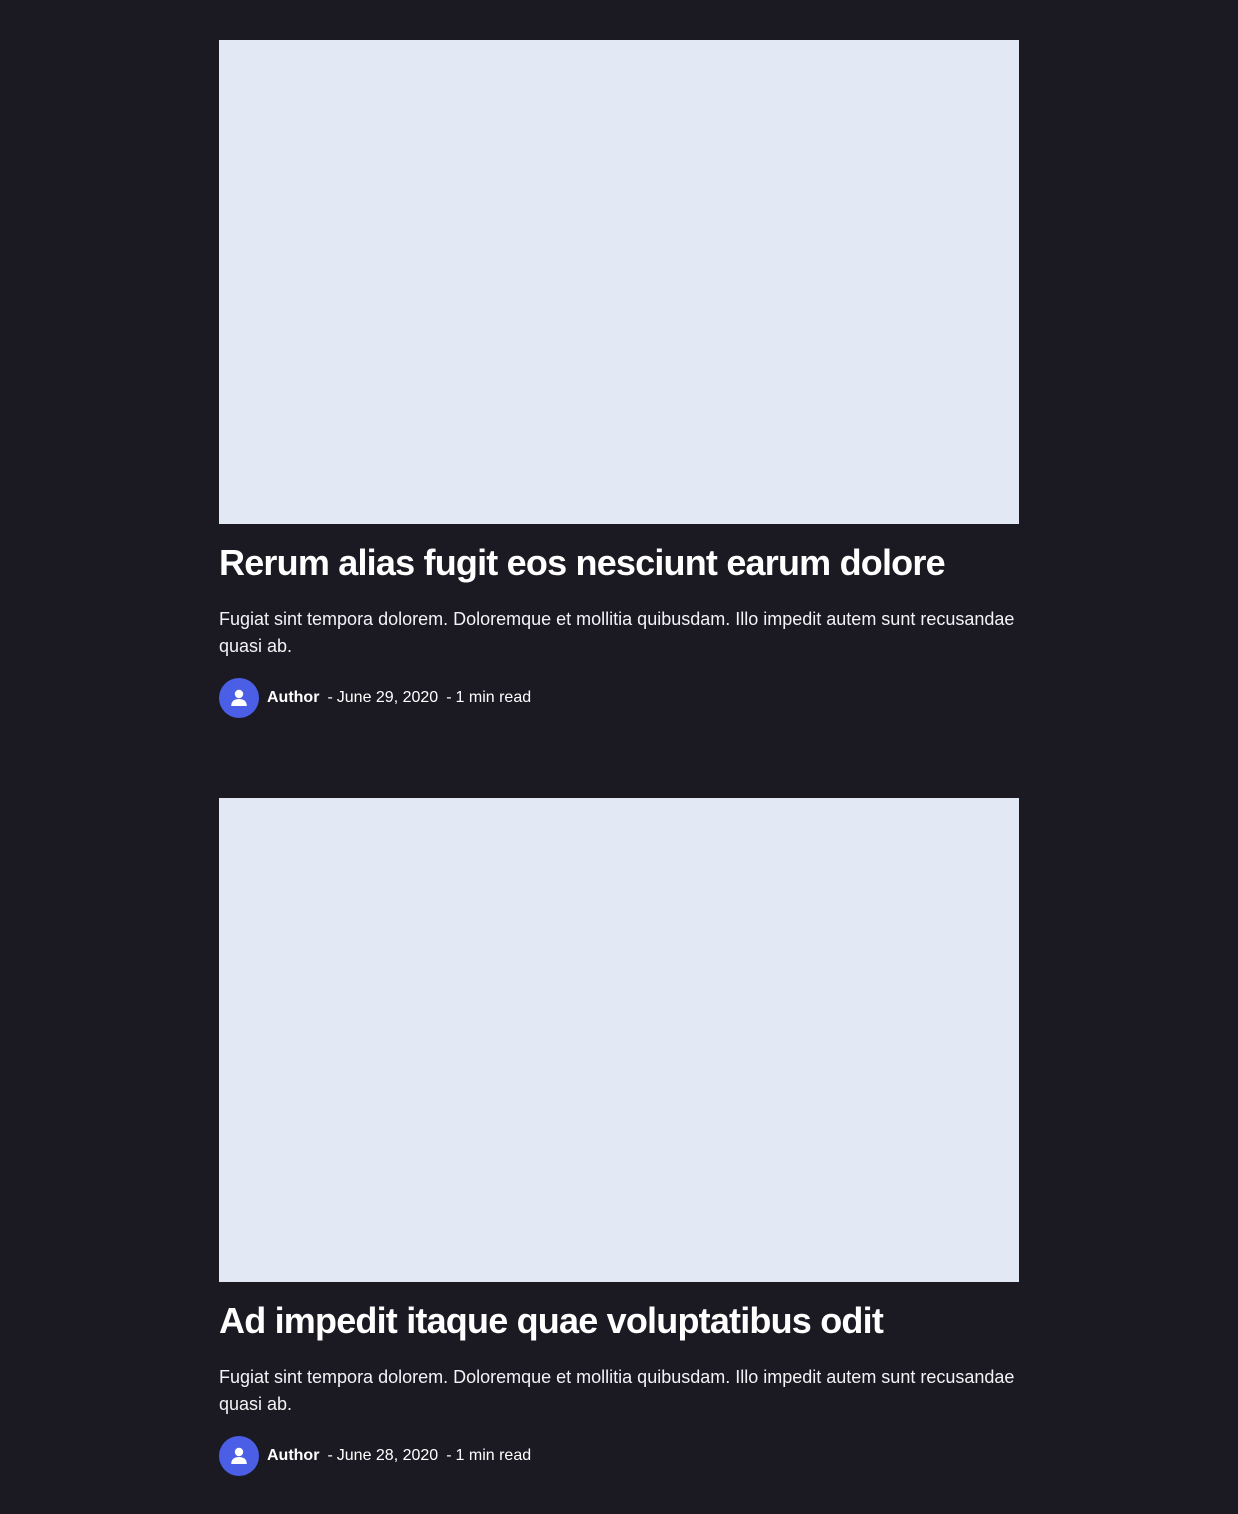 Image resolution: width=1238 pixels, height=1514 pixels. Describe the element at coordinates (387, 697) in the screenshot. I see `post-date: June 29, 2020` at that location.